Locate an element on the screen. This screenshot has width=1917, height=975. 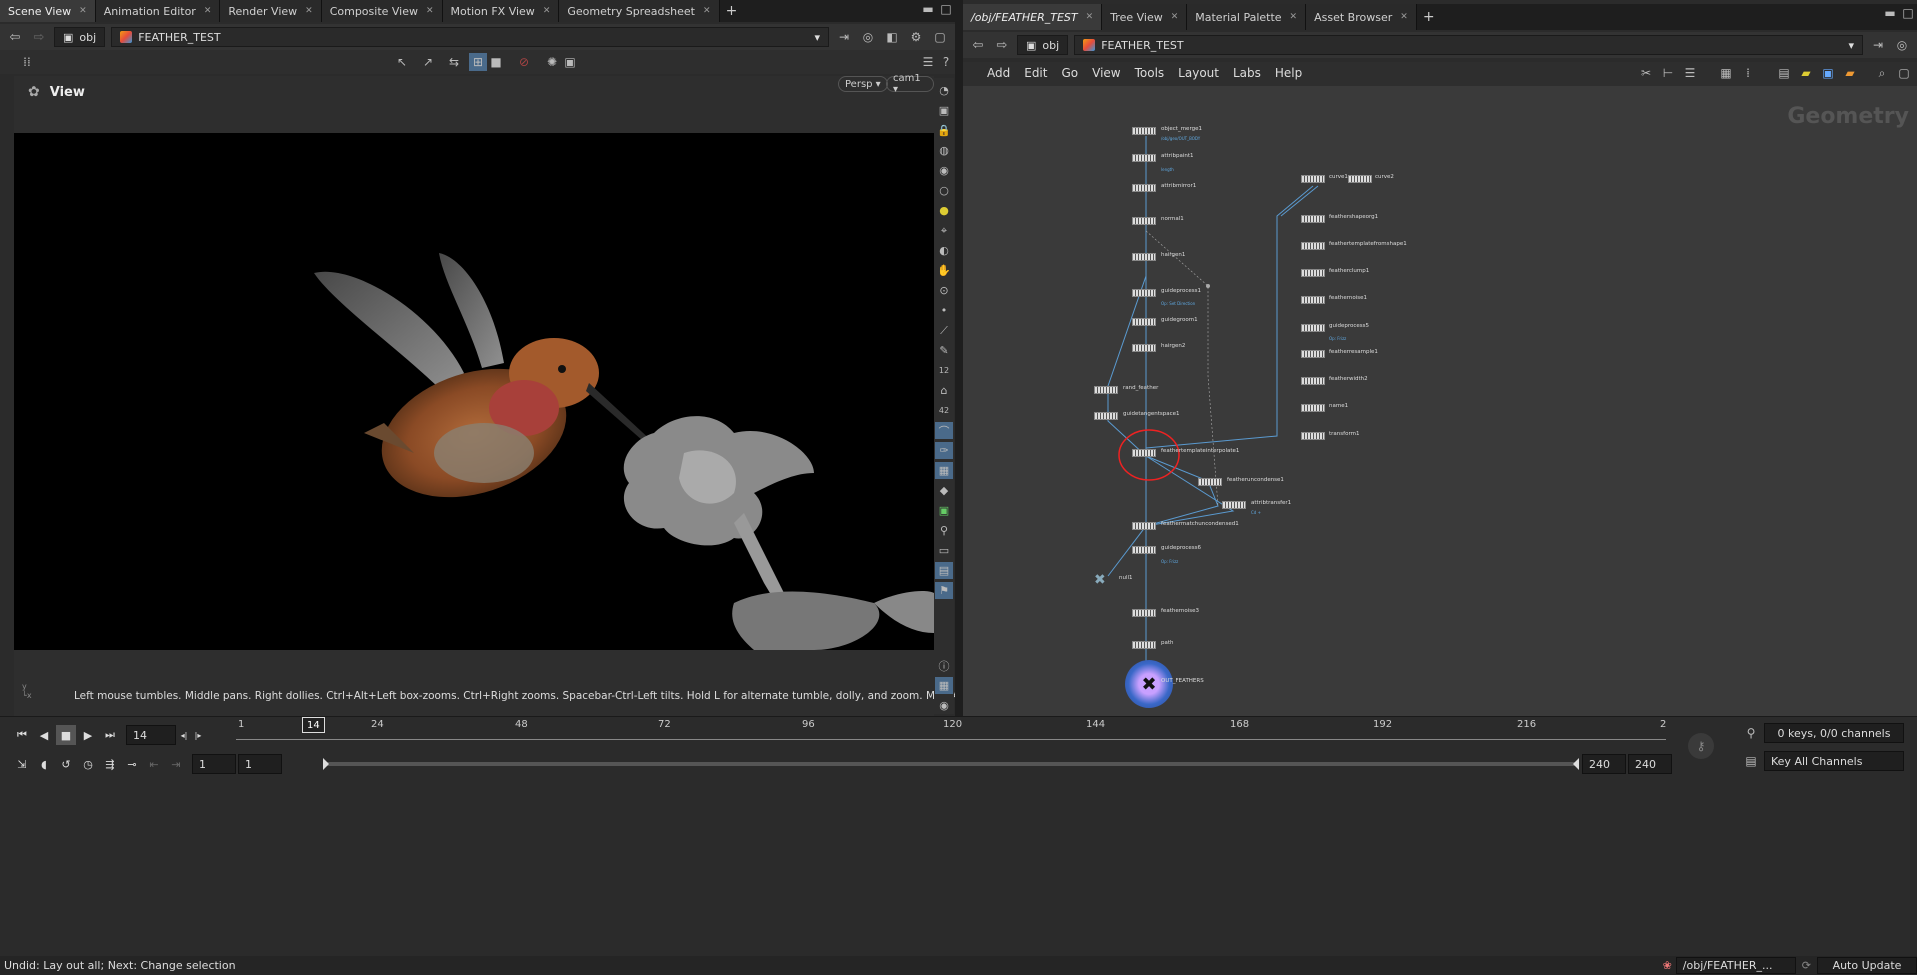
menu-tools: Tools is located at coordinates (1150, 73).